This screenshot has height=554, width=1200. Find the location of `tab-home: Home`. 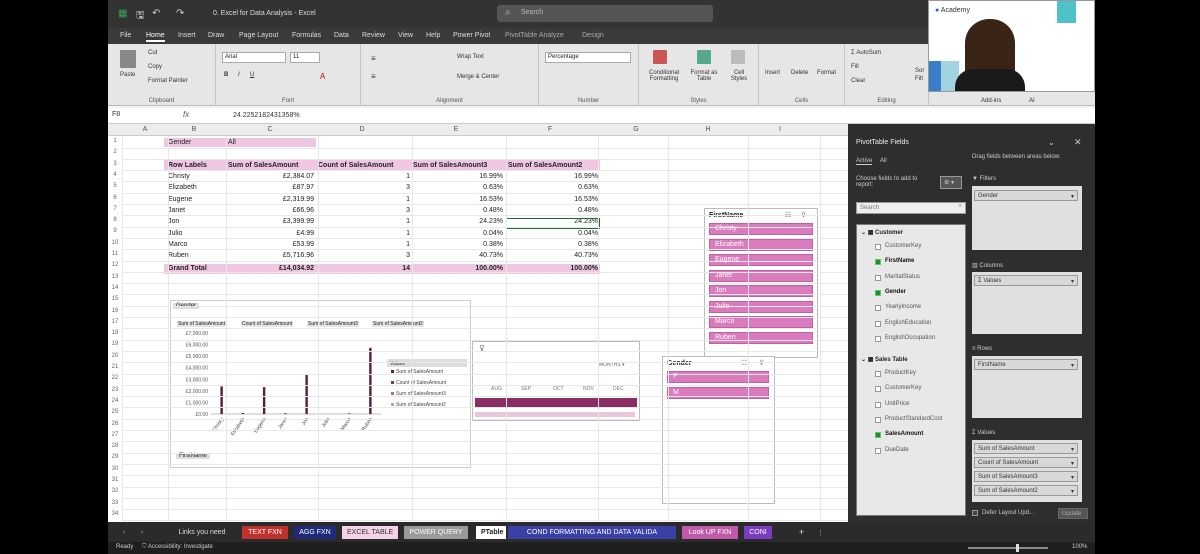

tab-home: Home is located at coordinates (155, 37).